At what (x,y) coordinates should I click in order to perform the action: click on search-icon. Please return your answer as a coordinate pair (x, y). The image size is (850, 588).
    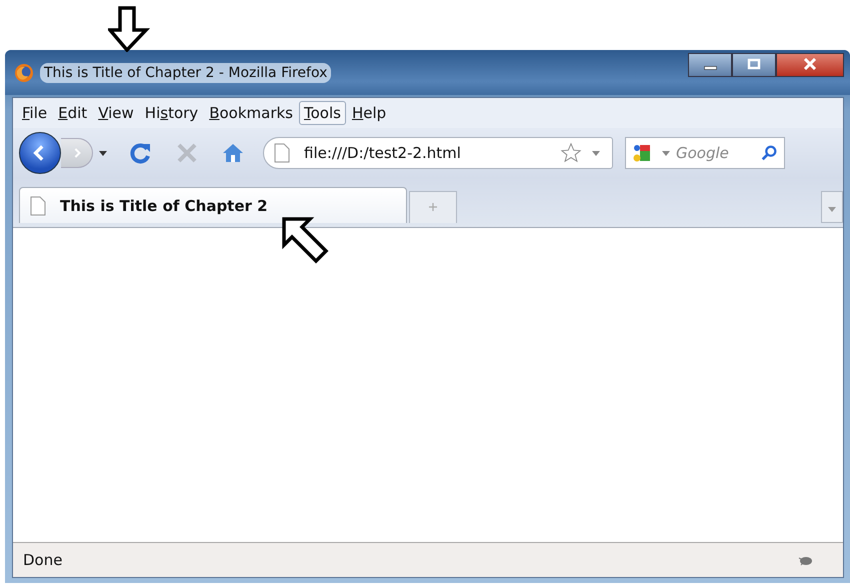
    Looking at the image, I should click on (769, 153).